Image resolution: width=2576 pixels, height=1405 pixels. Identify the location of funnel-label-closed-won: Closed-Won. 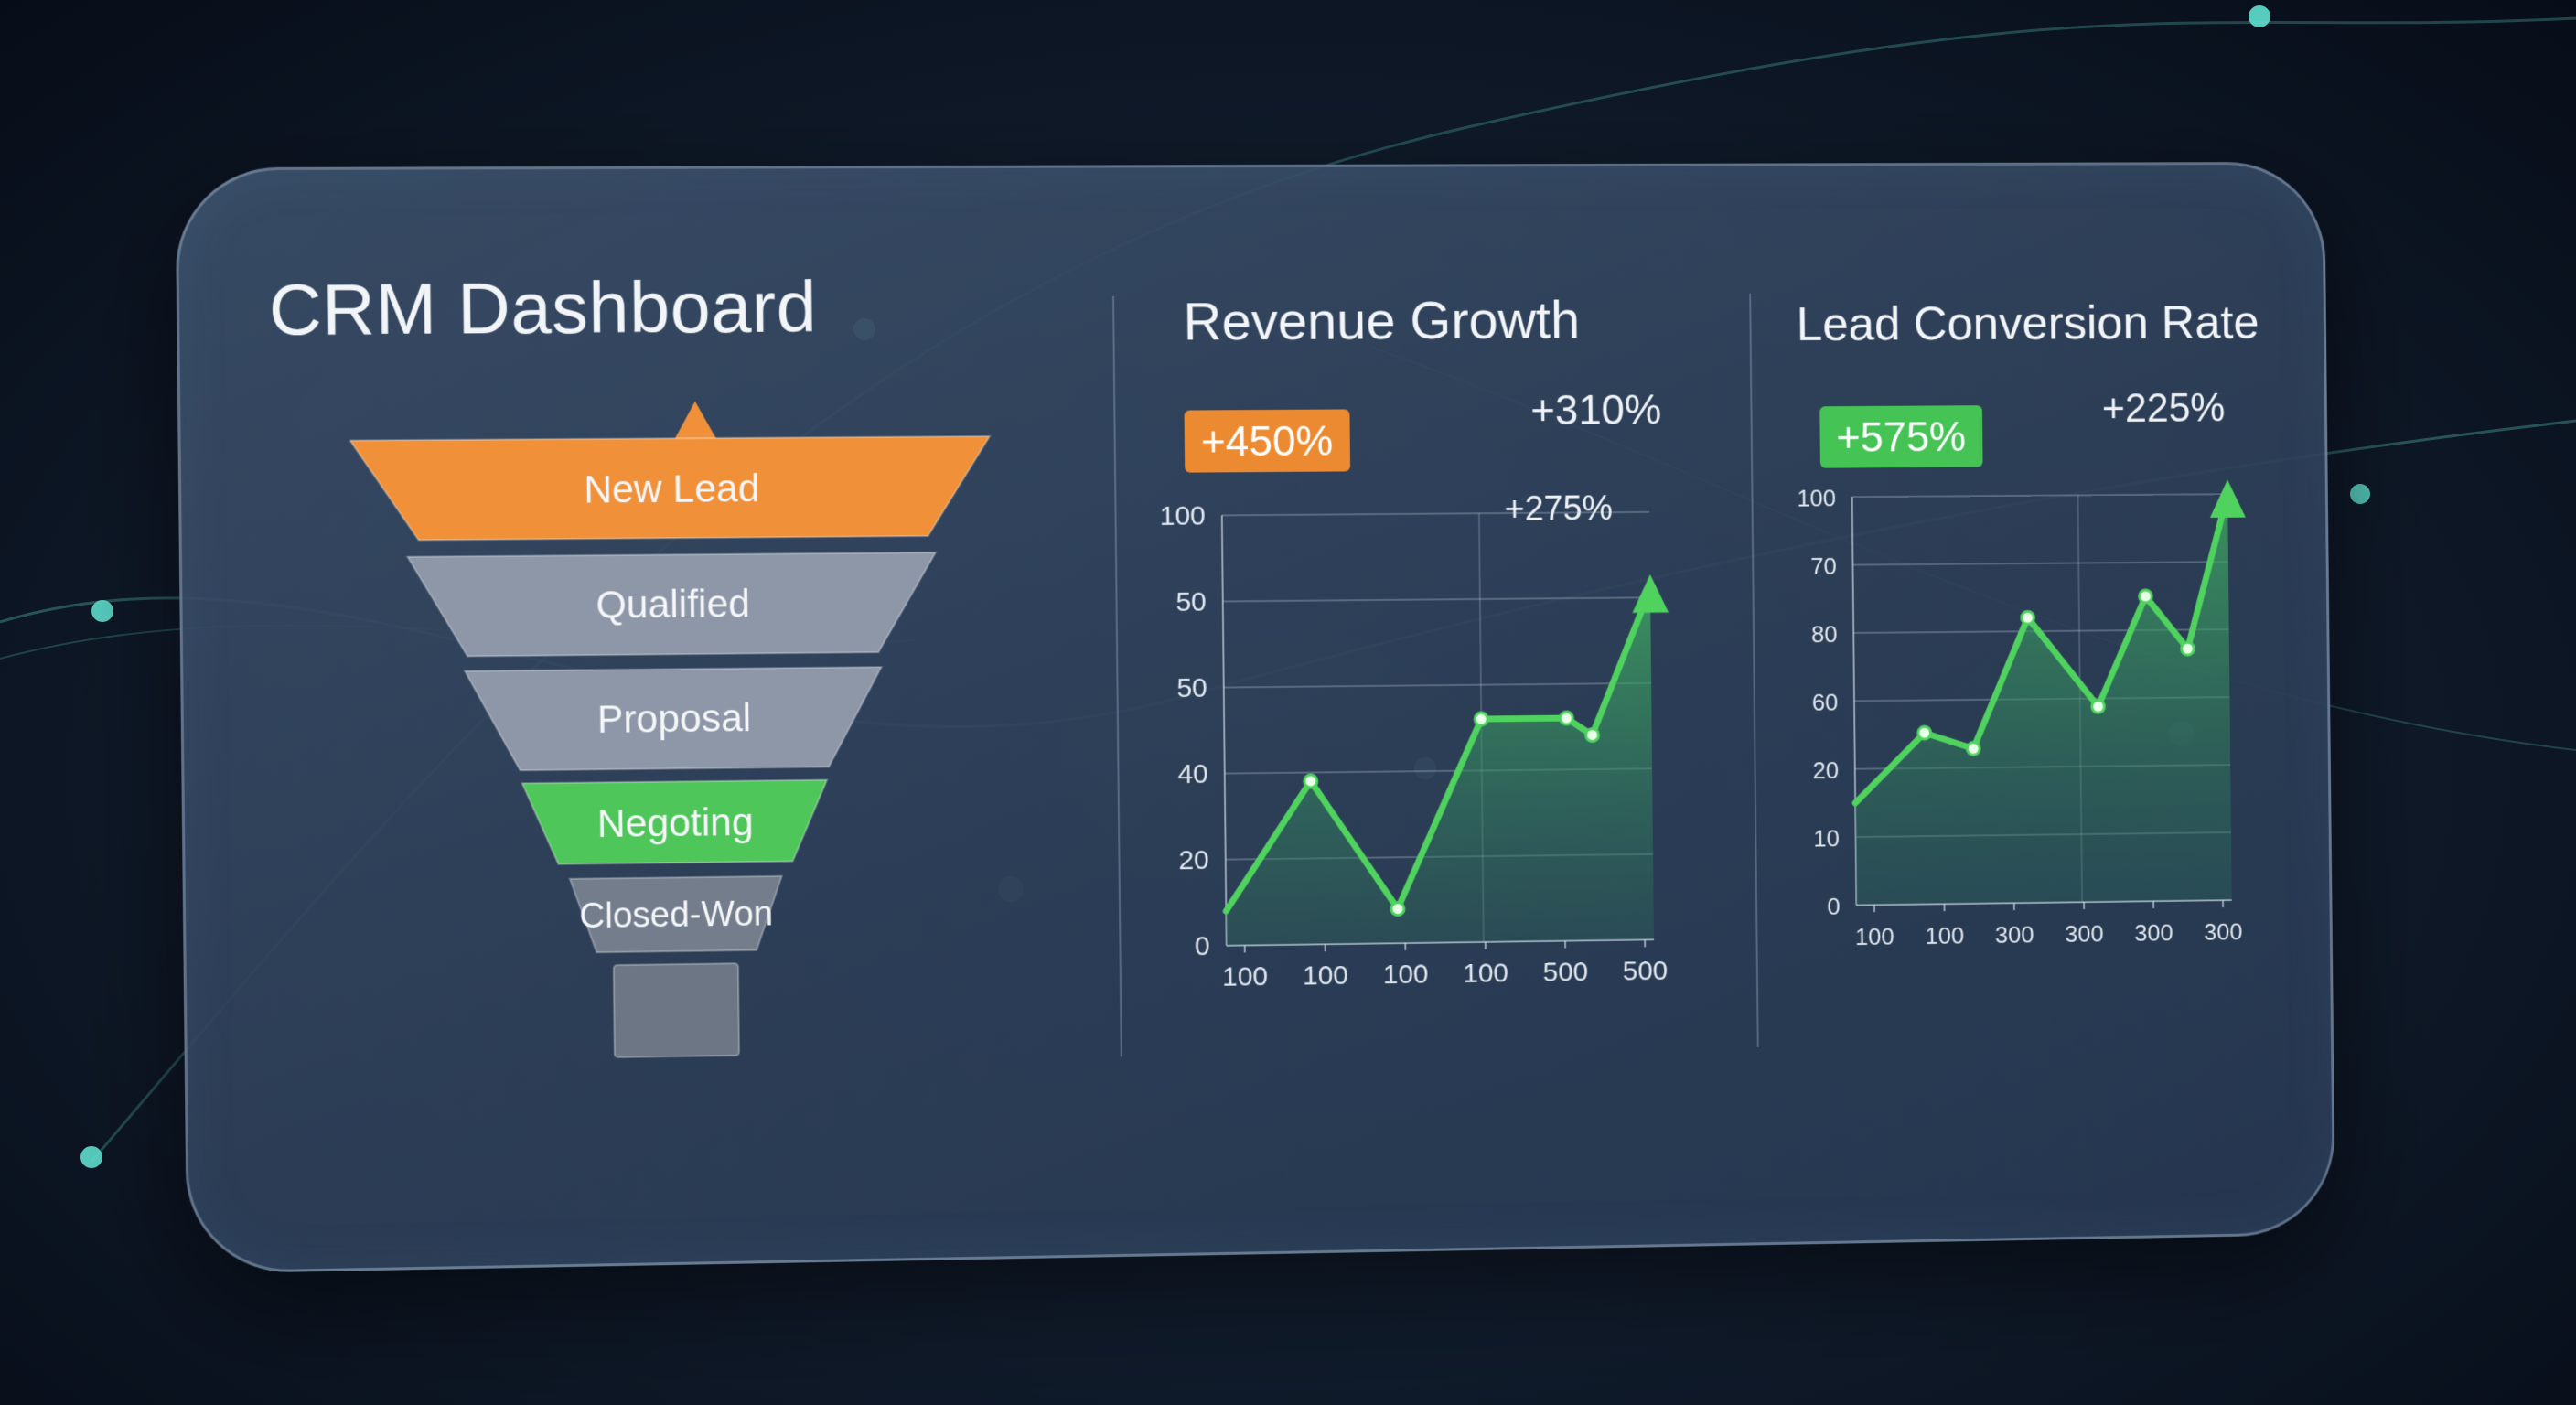
(676, 915).